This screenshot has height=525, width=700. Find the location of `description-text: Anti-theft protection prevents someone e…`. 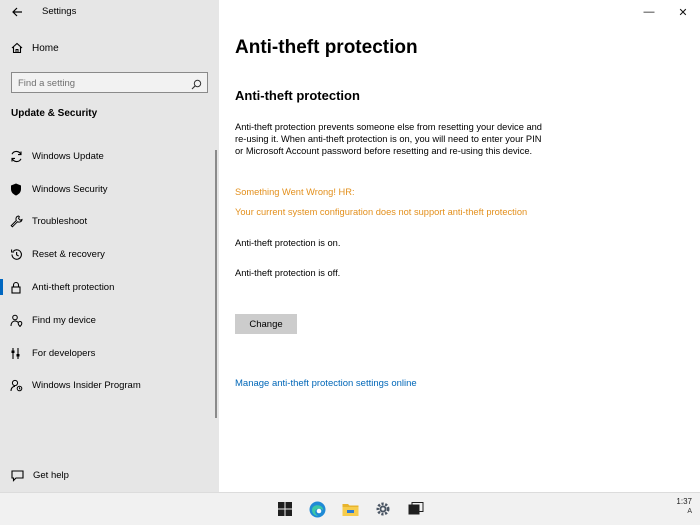

description-text: Anti-theft protection prevents someone e… is located at coordinates (388, 139).